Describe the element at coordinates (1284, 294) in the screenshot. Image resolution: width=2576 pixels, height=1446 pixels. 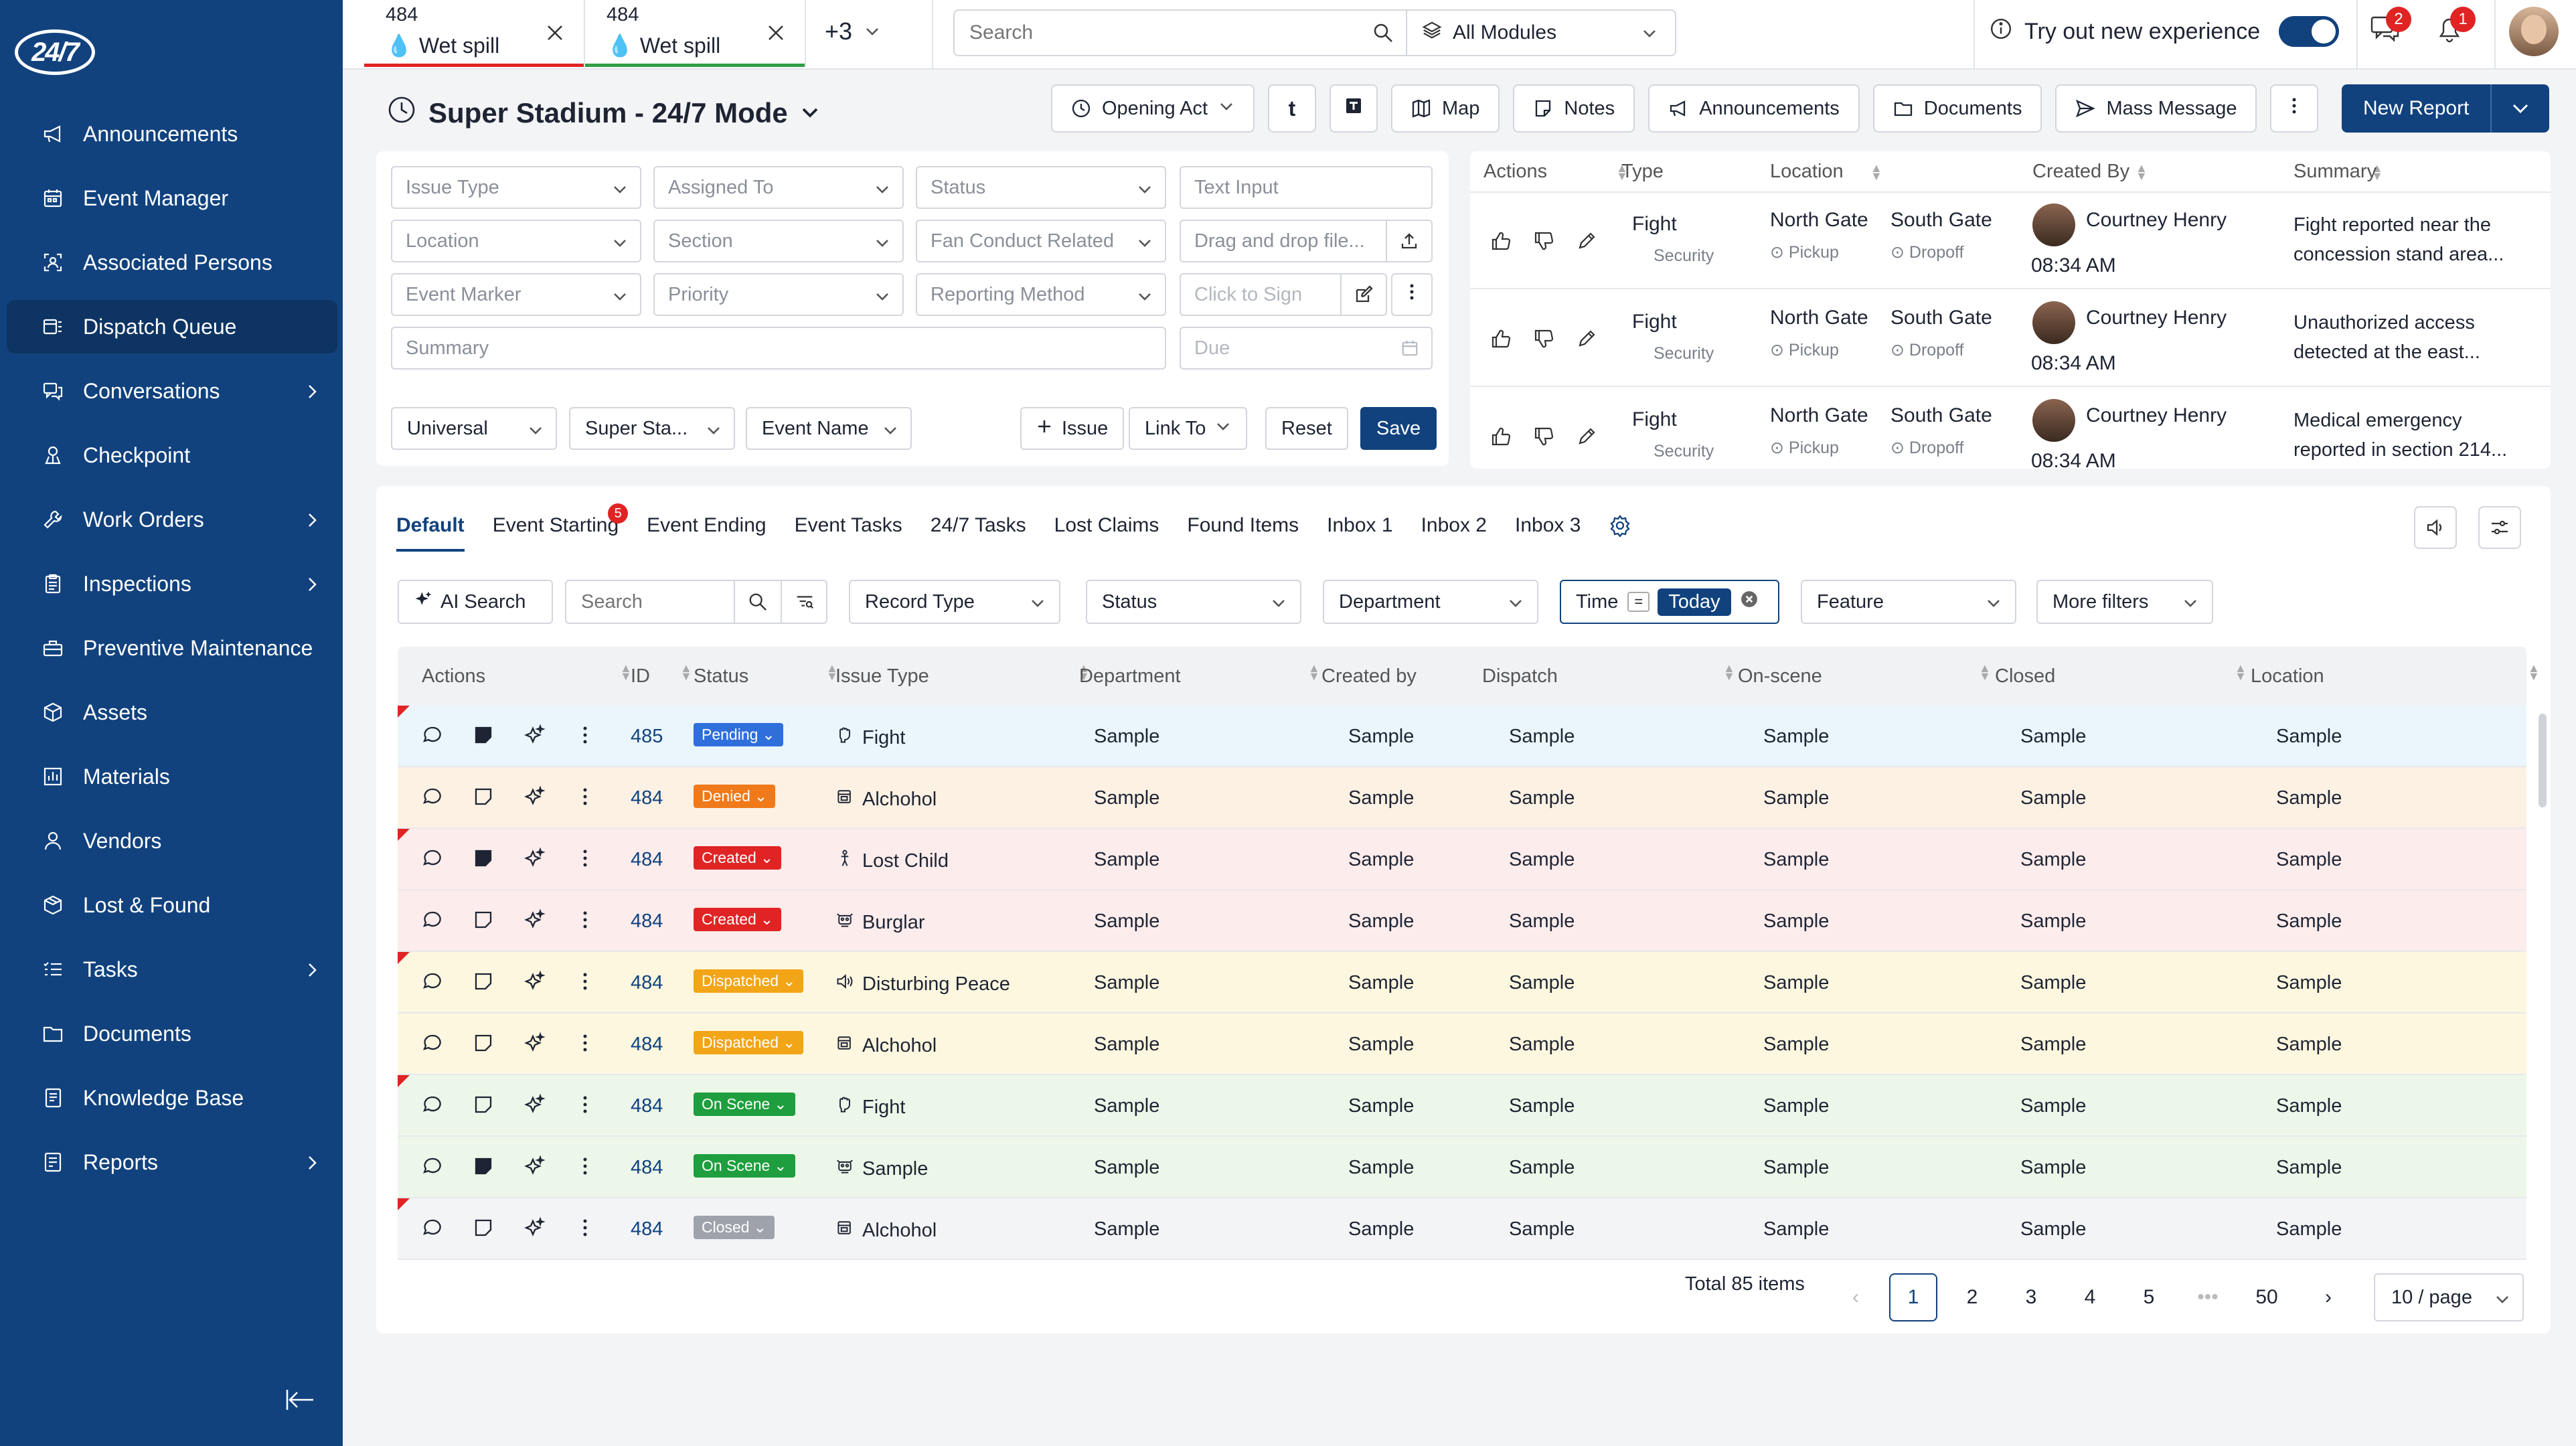
I see `signature-field: Click to Sign` at that location.